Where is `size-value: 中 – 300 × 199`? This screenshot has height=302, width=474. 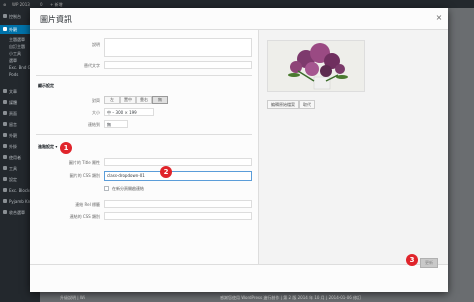 size-value: 中 – 300 × 199 is located at coordinates (122, 112).